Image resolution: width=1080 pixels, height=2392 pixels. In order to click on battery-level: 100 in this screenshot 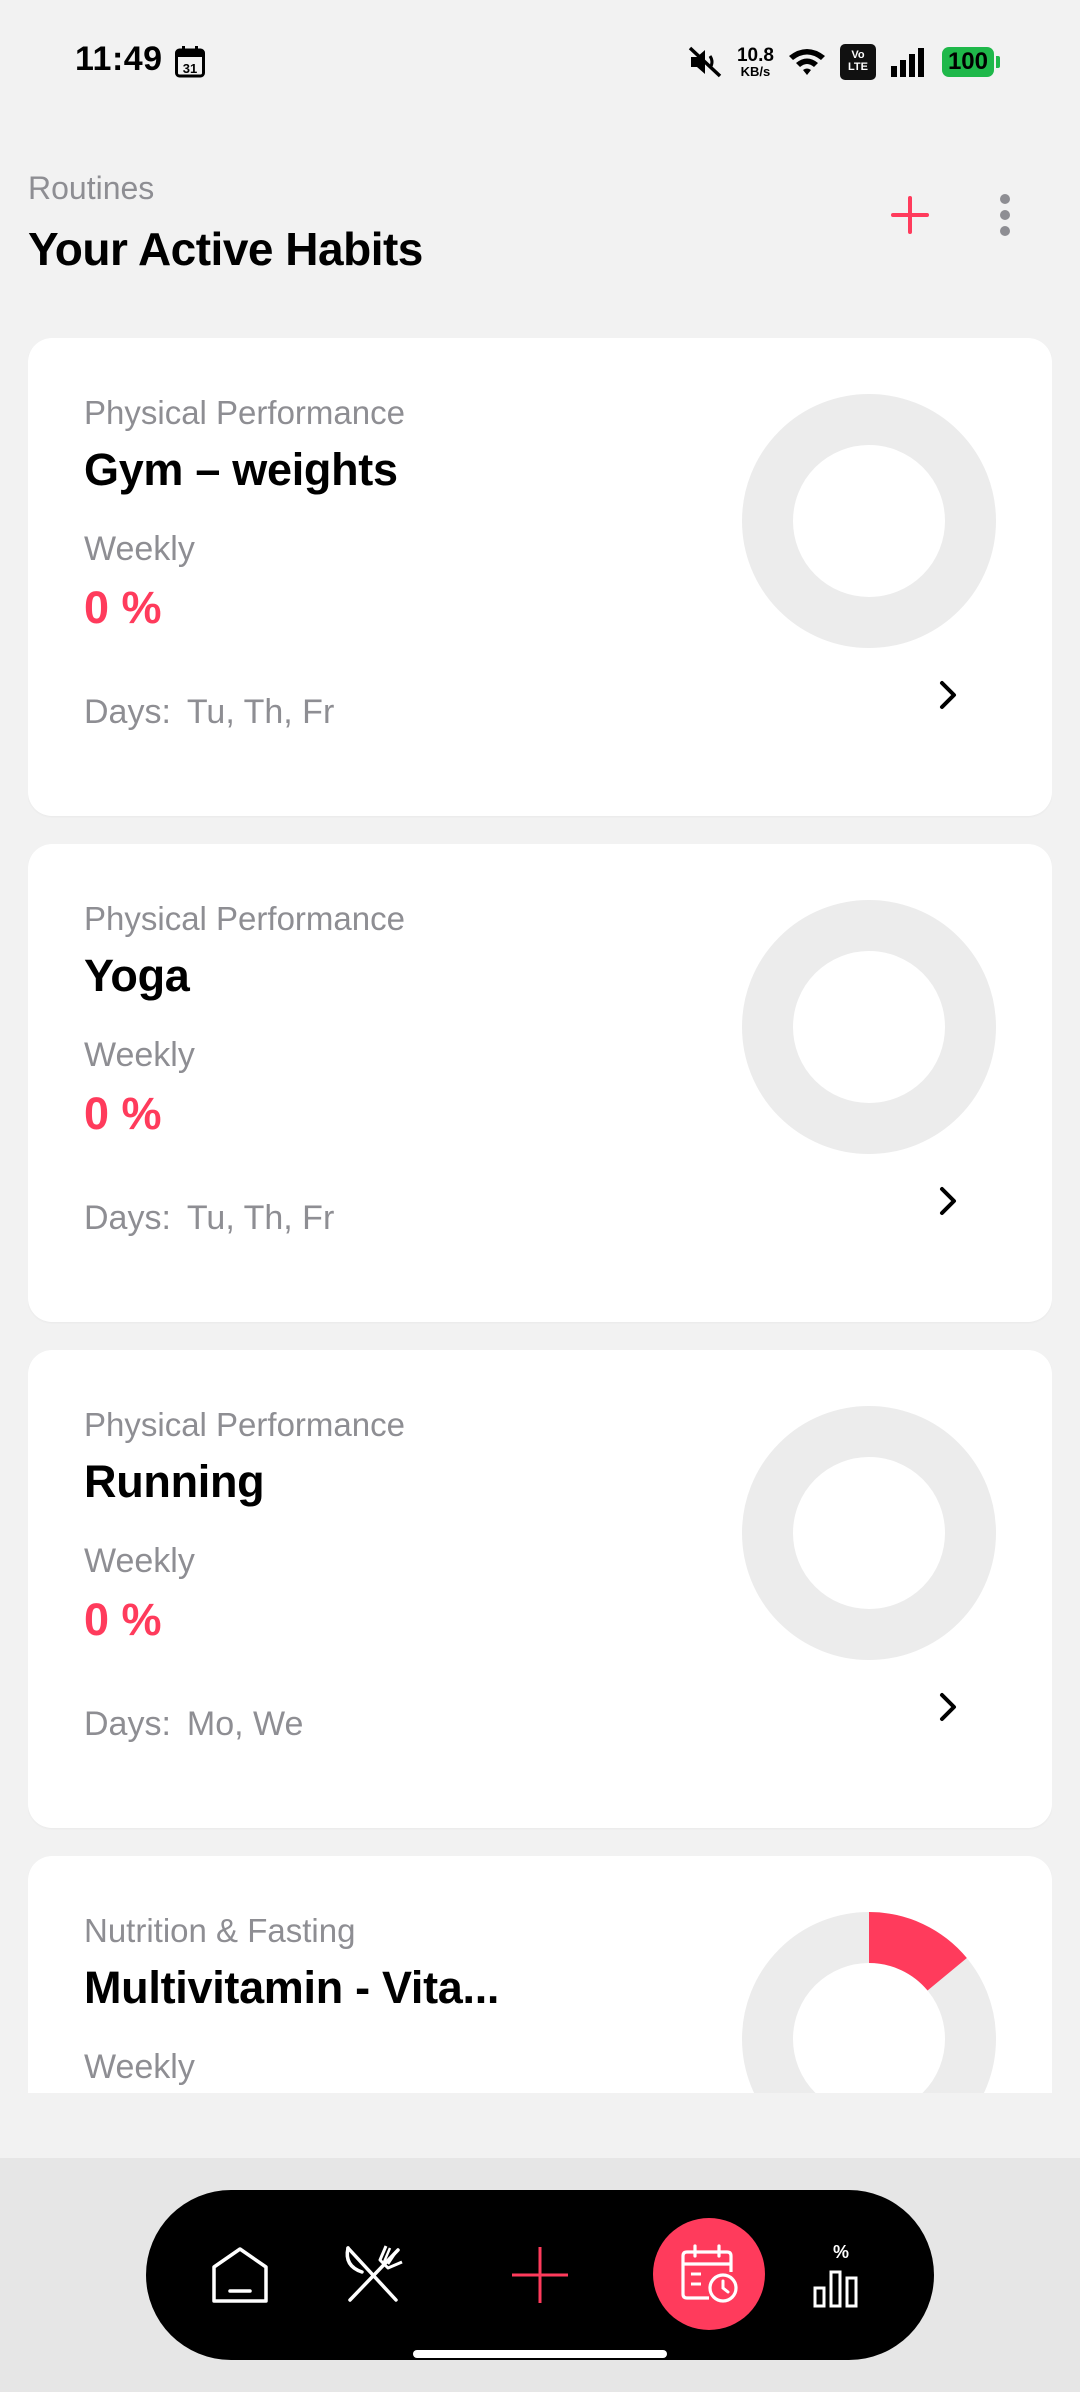, I will do `click(967, 62)`.